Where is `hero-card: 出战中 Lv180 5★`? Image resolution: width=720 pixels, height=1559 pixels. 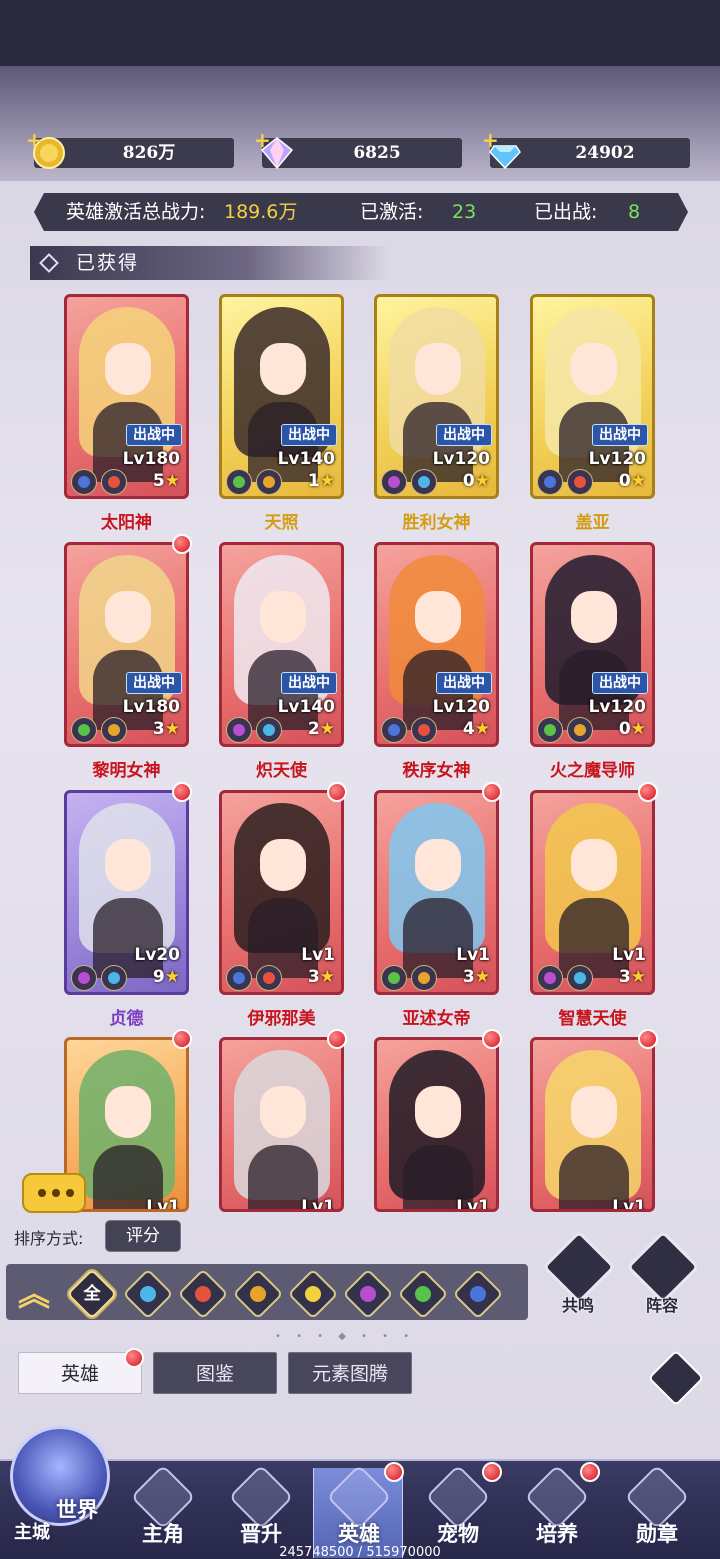
hero-card: 出战中 Lv180 5★ is located at coordinates (126, 396).